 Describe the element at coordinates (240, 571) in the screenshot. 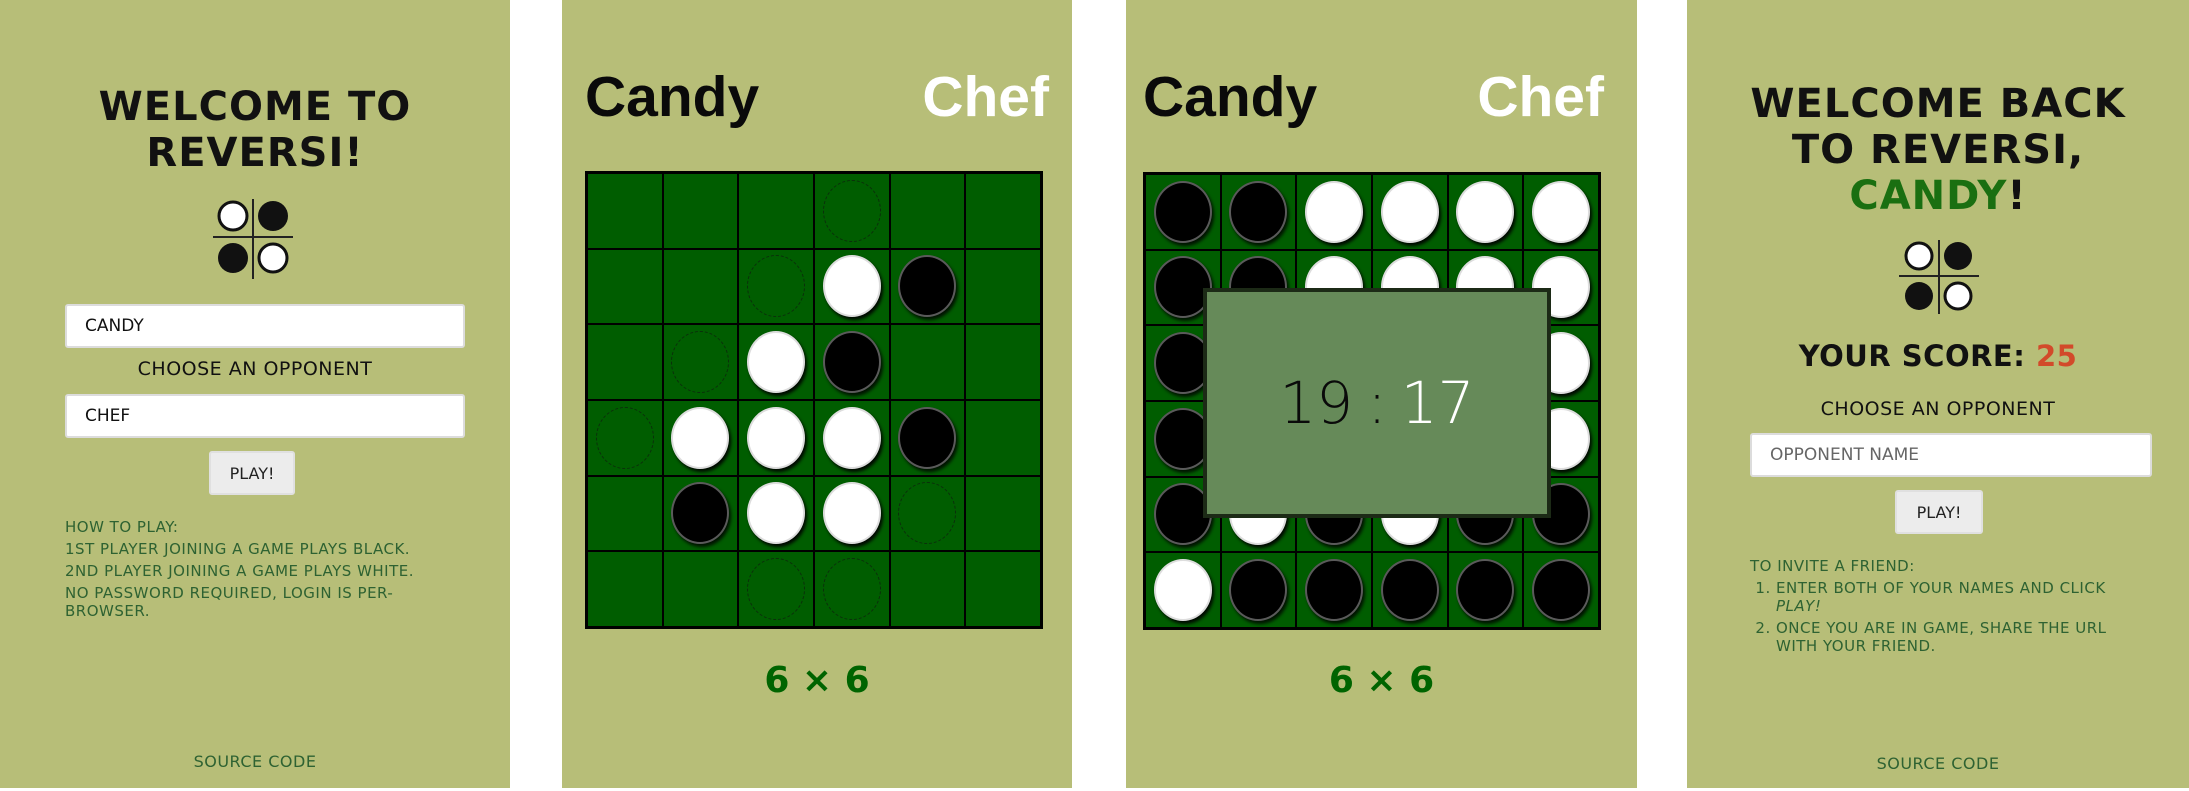

I see `how-to-play-line: 2nd player joining a game plays white.` at that location.